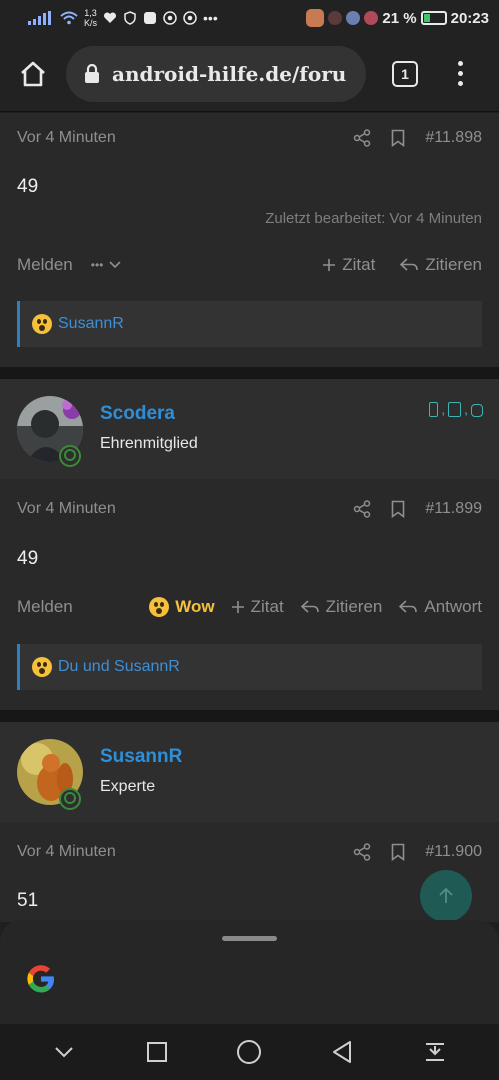  What do you see at coordinates (434, 409) in the screenshot?
I see `phone-icon` at bounding box center [434, 409].